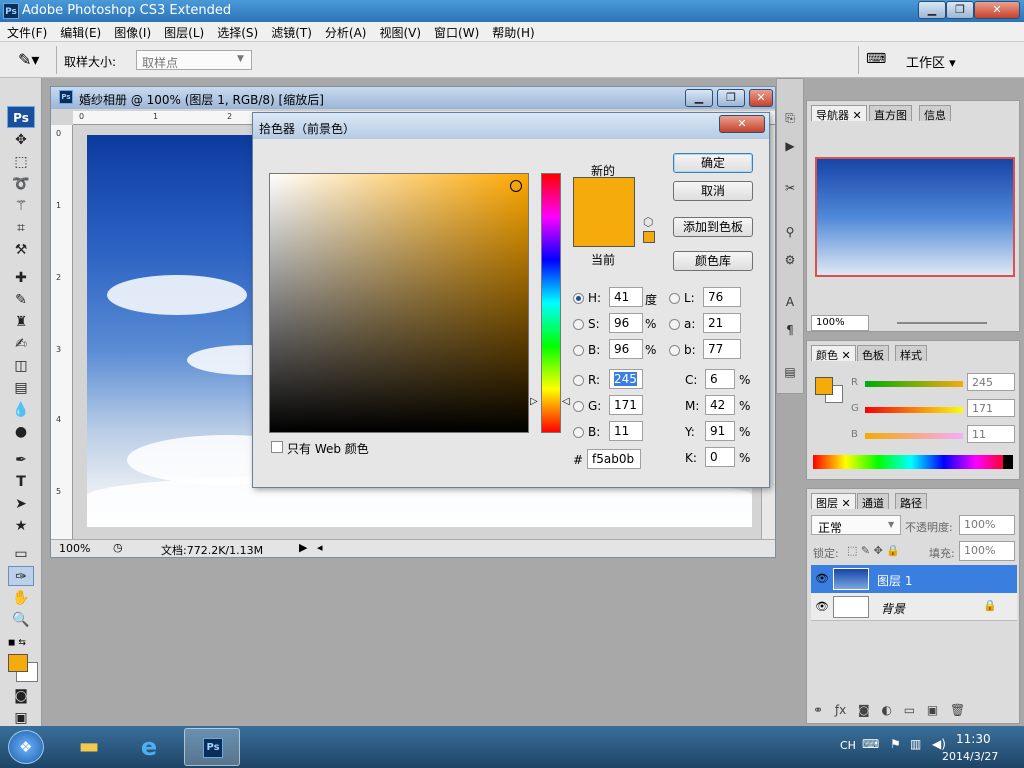 This screenshot has height=768, width=1024. What do you see at coordinates (21, 322) in the screenshot?
I see `clone-stamp-icon: ♜` at bounding box center [21, 322].